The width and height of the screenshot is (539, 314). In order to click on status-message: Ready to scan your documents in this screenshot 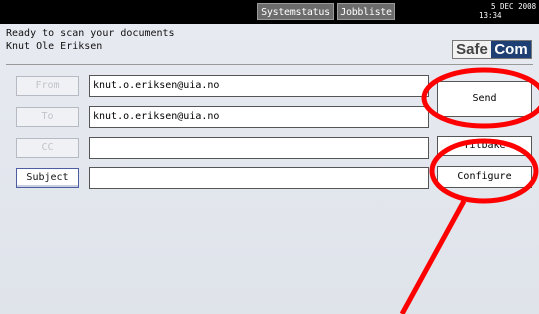, I will do `click(90, 33)`.